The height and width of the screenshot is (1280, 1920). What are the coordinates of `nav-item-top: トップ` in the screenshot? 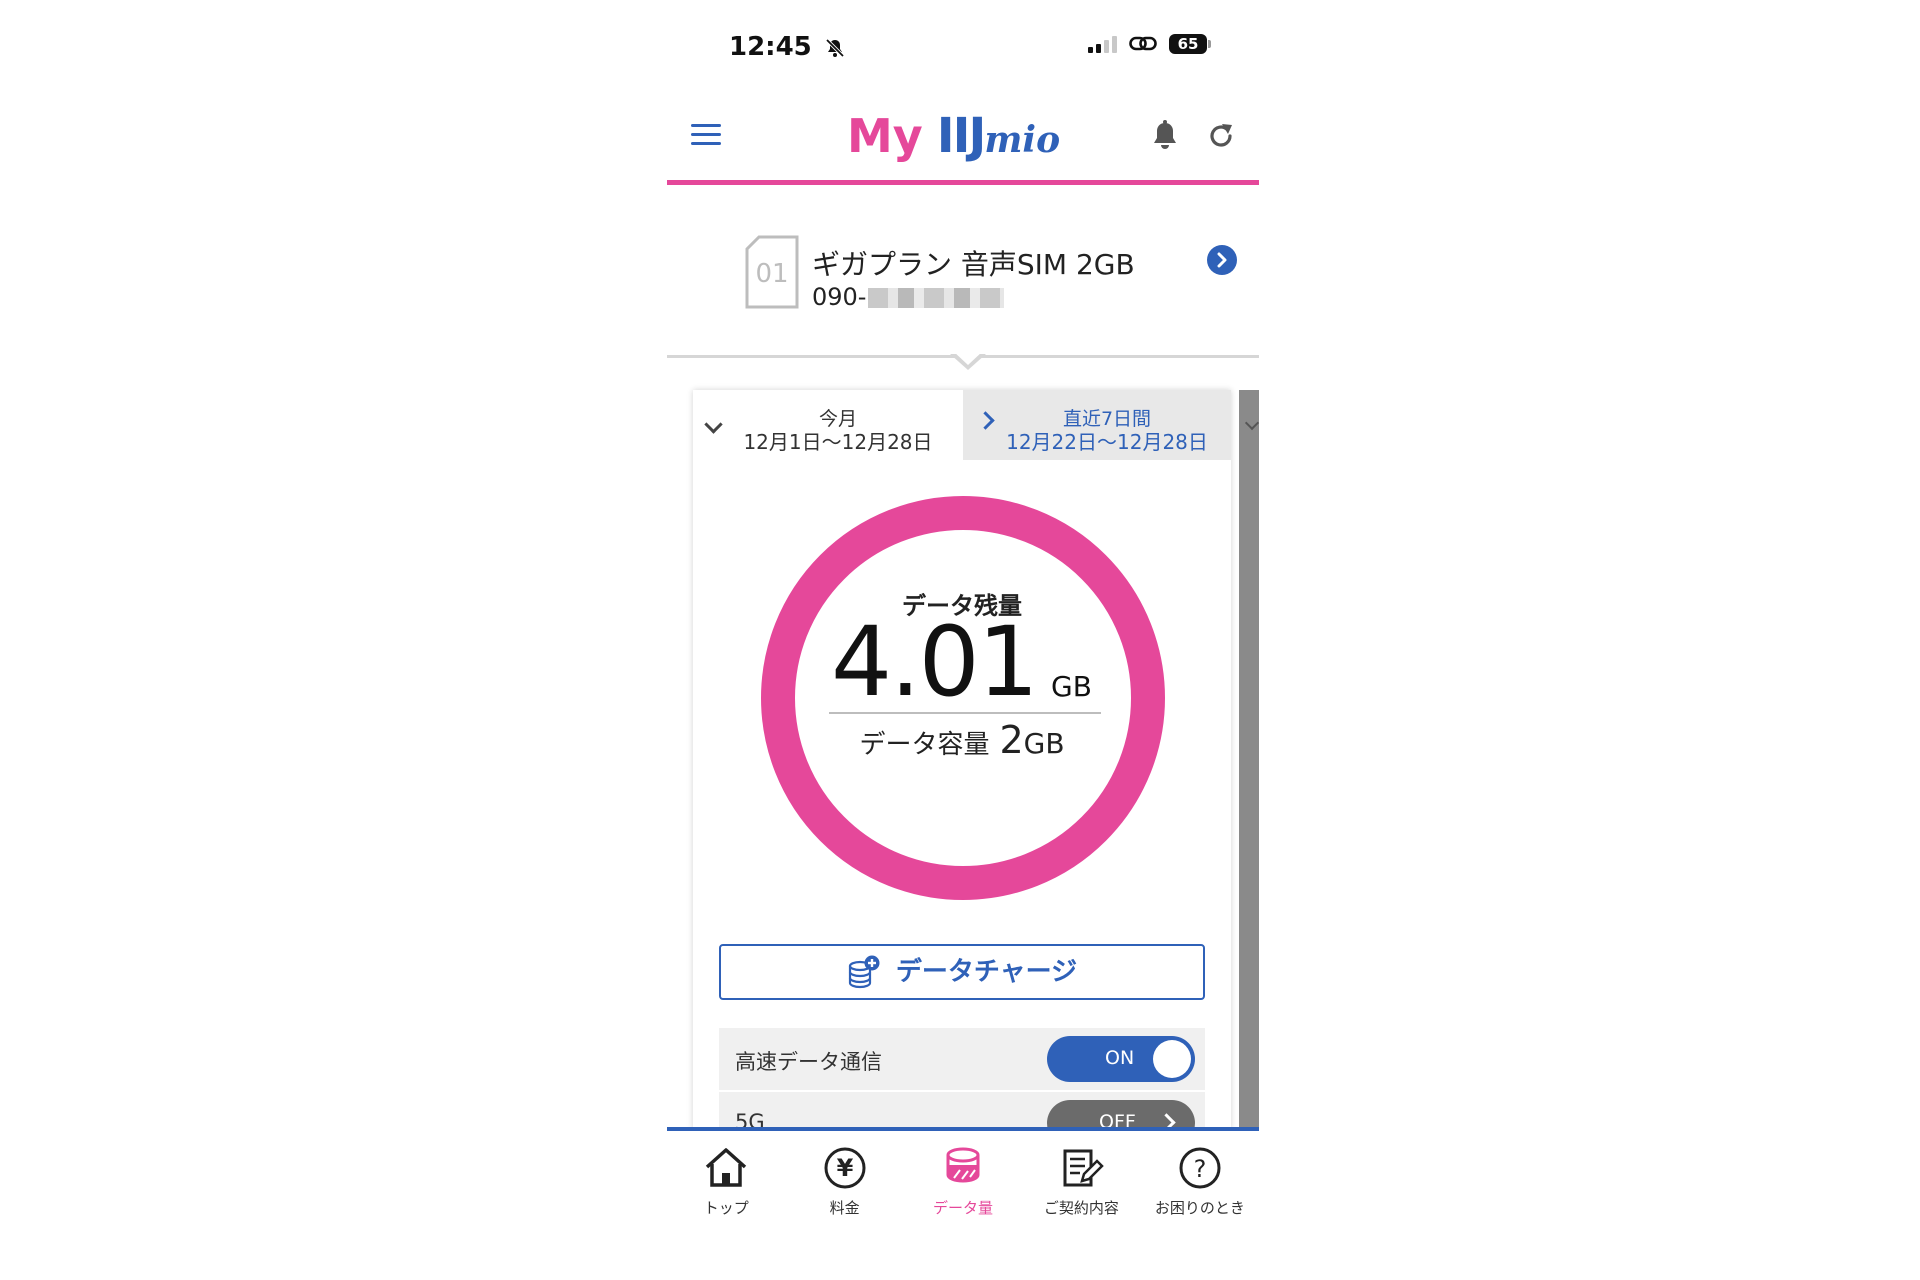 It's located at (726, 1179).